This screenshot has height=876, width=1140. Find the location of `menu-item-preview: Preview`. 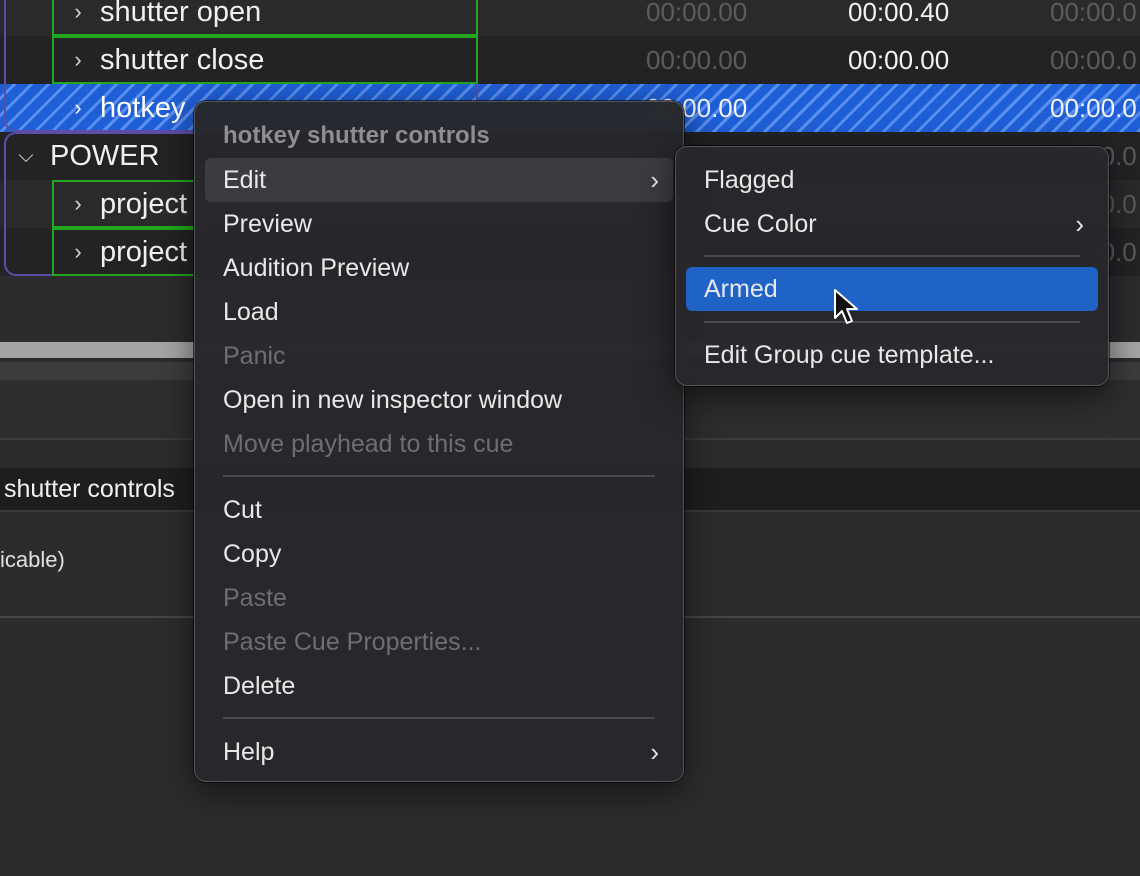

menu-item-preview: Preview is located at coordinates (439, 224).